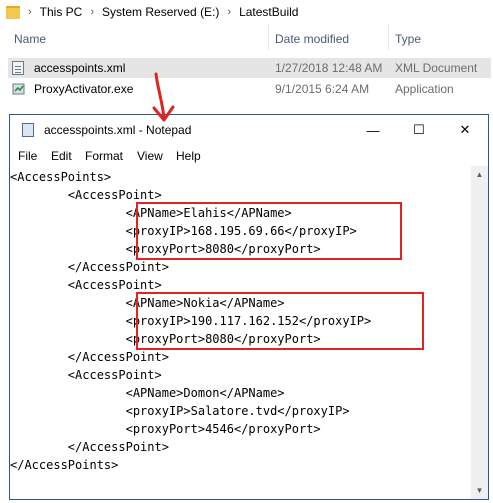  I want to click on highlight-box-nokia, so click(280, 321).